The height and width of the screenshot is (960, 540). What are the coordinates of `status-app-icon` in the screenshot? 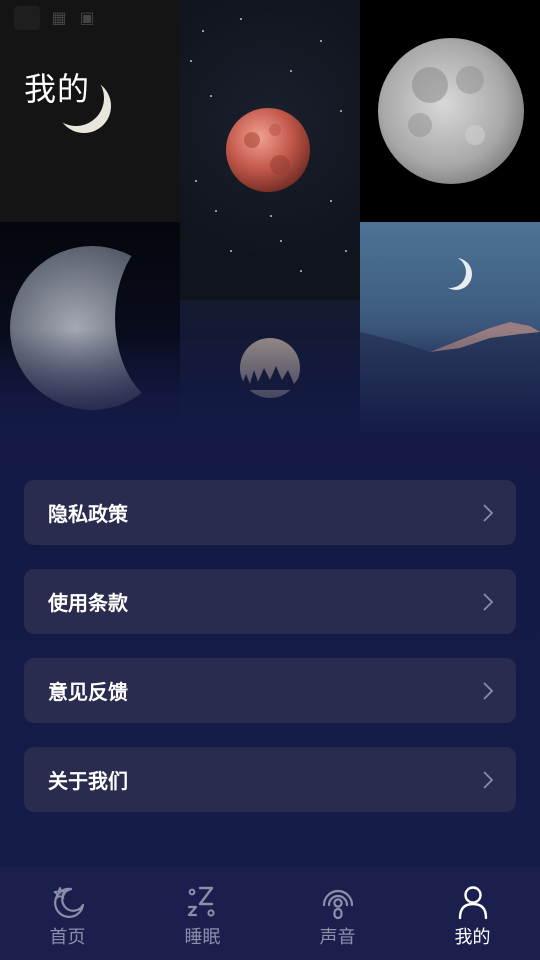 It's located at (27, 18).